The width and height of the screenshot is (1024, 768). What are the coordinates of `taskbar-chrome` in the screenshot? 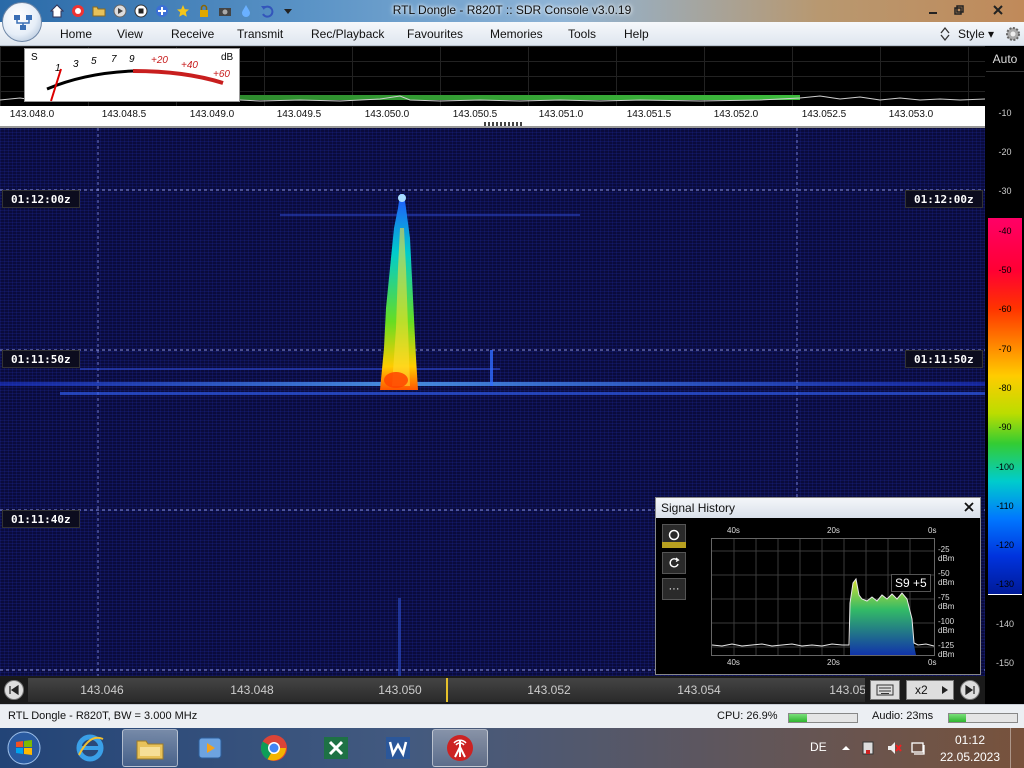 It's located at (274, 748).